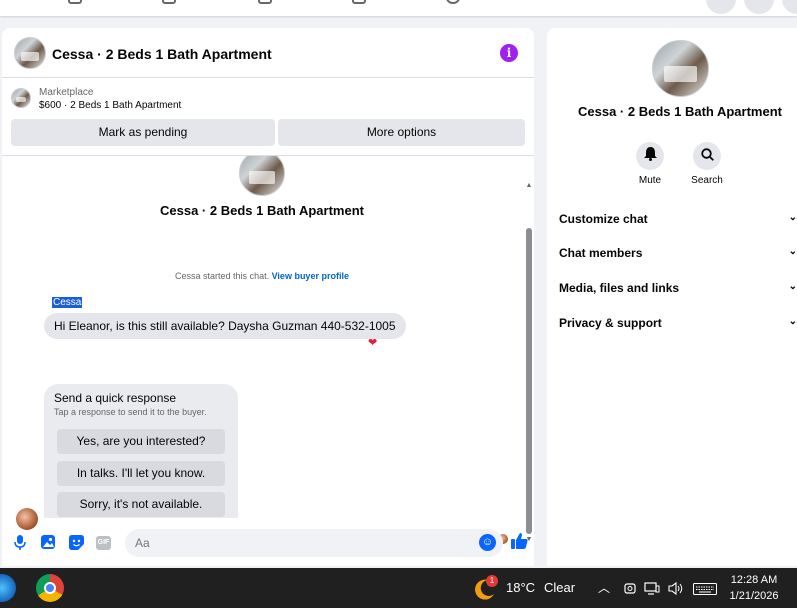 This screenshot has height=608, width=797. I want to click on search-button, so click(707, 156).